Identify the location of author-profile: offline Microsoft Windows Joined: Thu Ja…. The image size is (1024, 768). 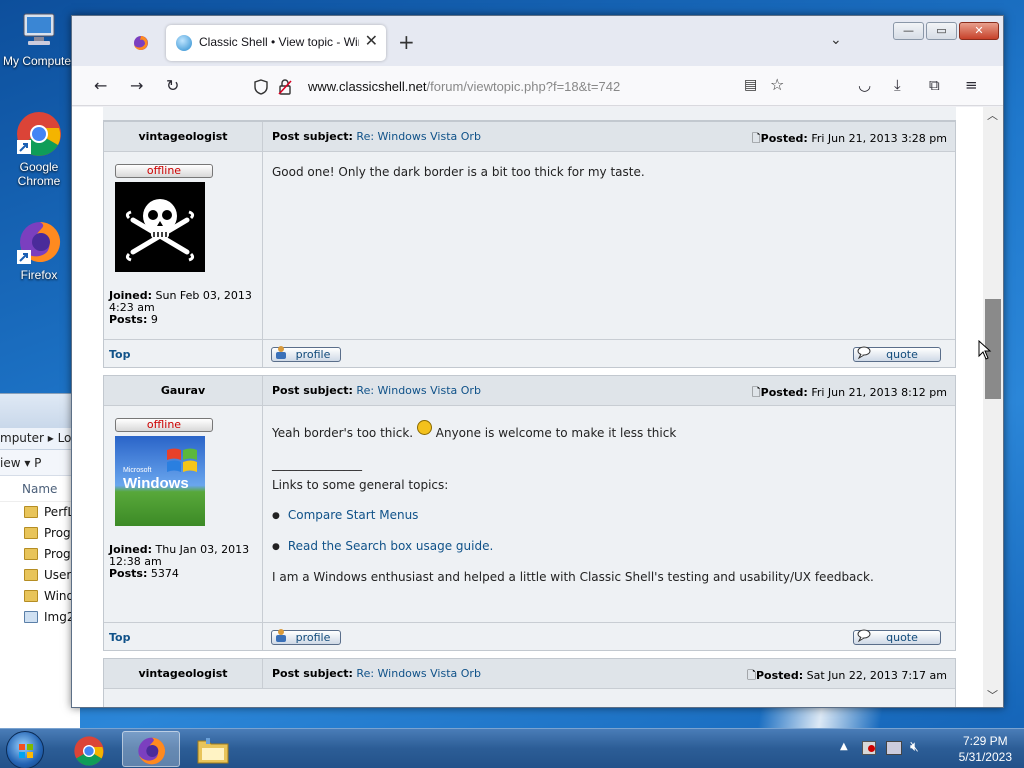
(183, 514).